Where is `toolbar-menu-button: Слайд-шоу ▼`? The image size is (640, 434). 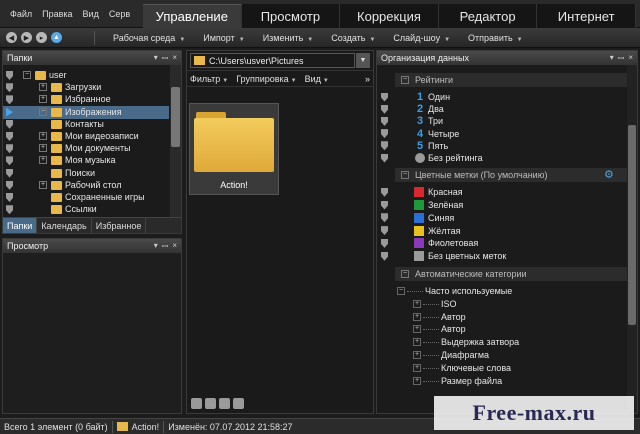
toolbar-menu-button: Слайд-шоу ▼ is located at coordinates (421, 38).